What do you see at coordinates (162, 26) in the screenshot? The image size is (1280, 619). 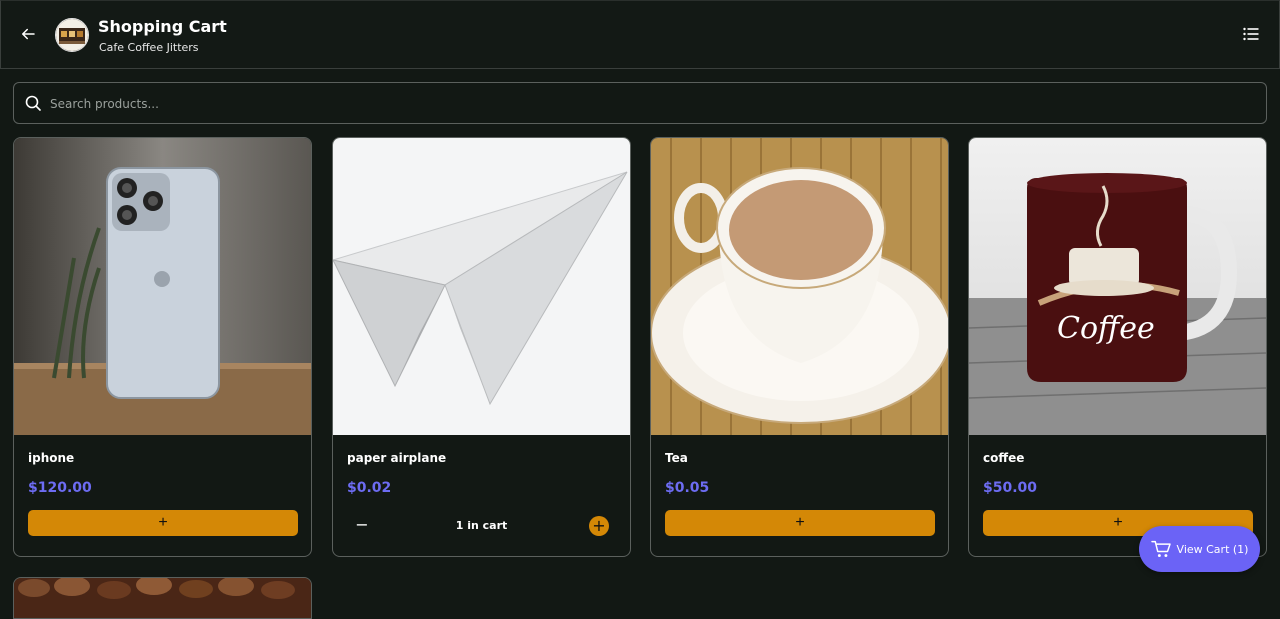 I see `page-title: Shopping Cart` at bounding box center [162, 26].